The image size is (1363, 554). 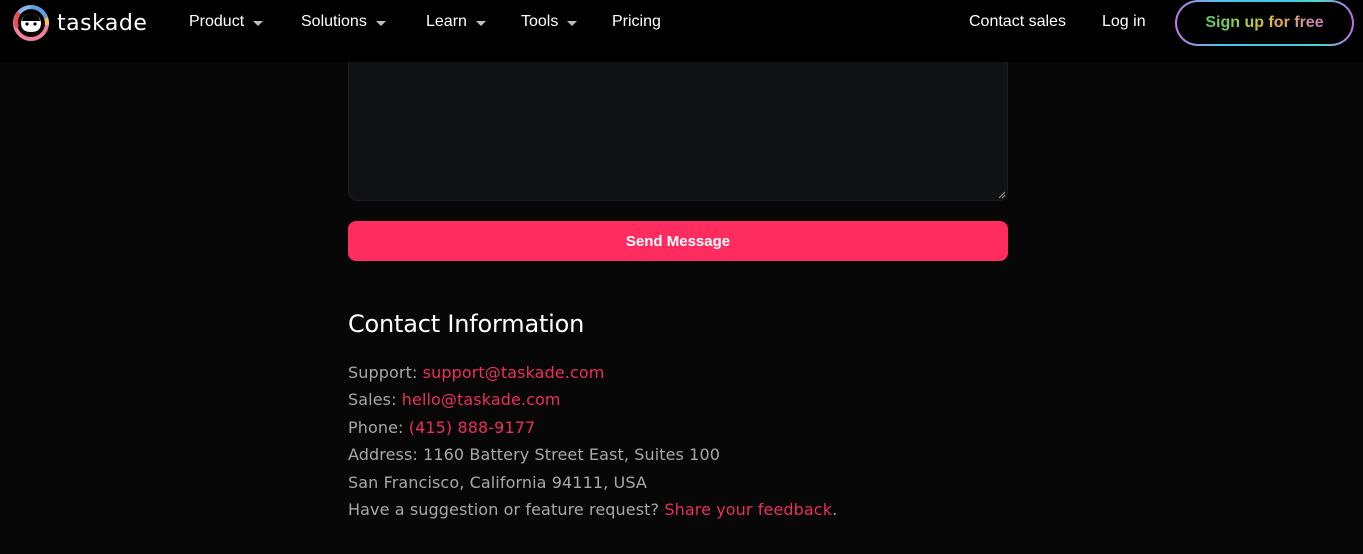 I want to click on signup-button-inner: Sign up for free, so click(x=1264, y=23).